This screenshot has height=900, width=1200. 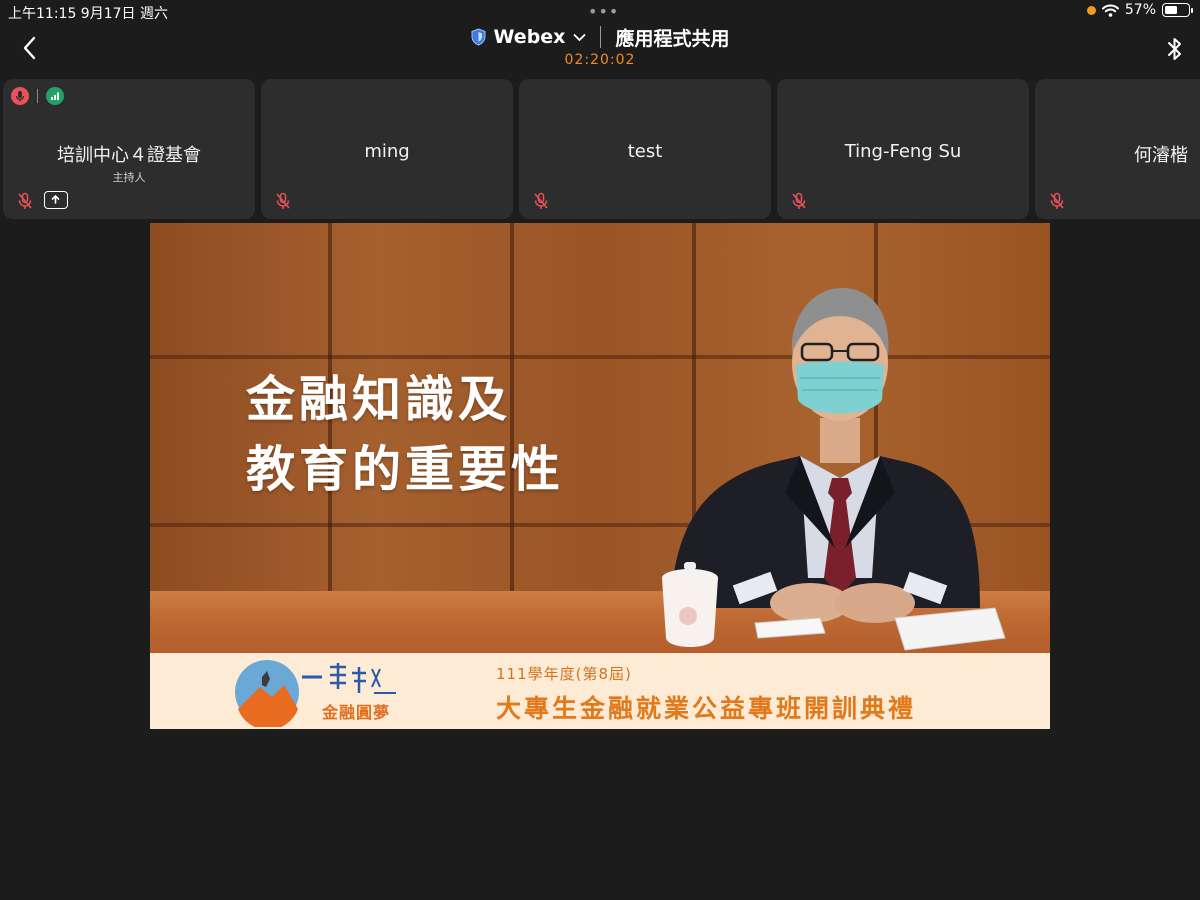 I want to click on participant-tile: Ting-Feng Su, so click(x=903, y=149).